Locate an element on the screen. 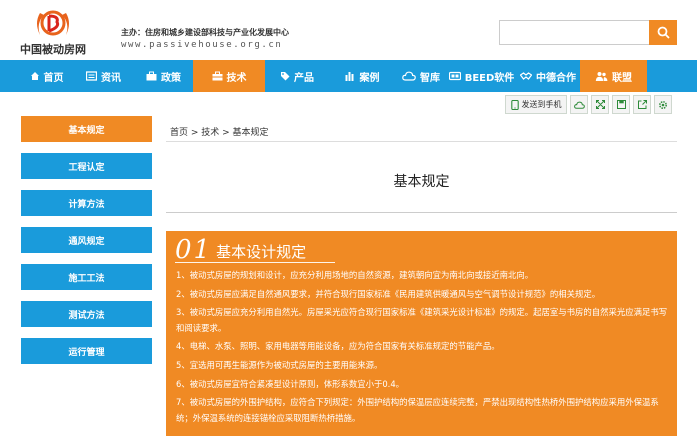 The width and height of the screenshot is (697, 436). breadcrumb: 首页 > 技术 > 基本规定 is located at coordinates (219, 131).